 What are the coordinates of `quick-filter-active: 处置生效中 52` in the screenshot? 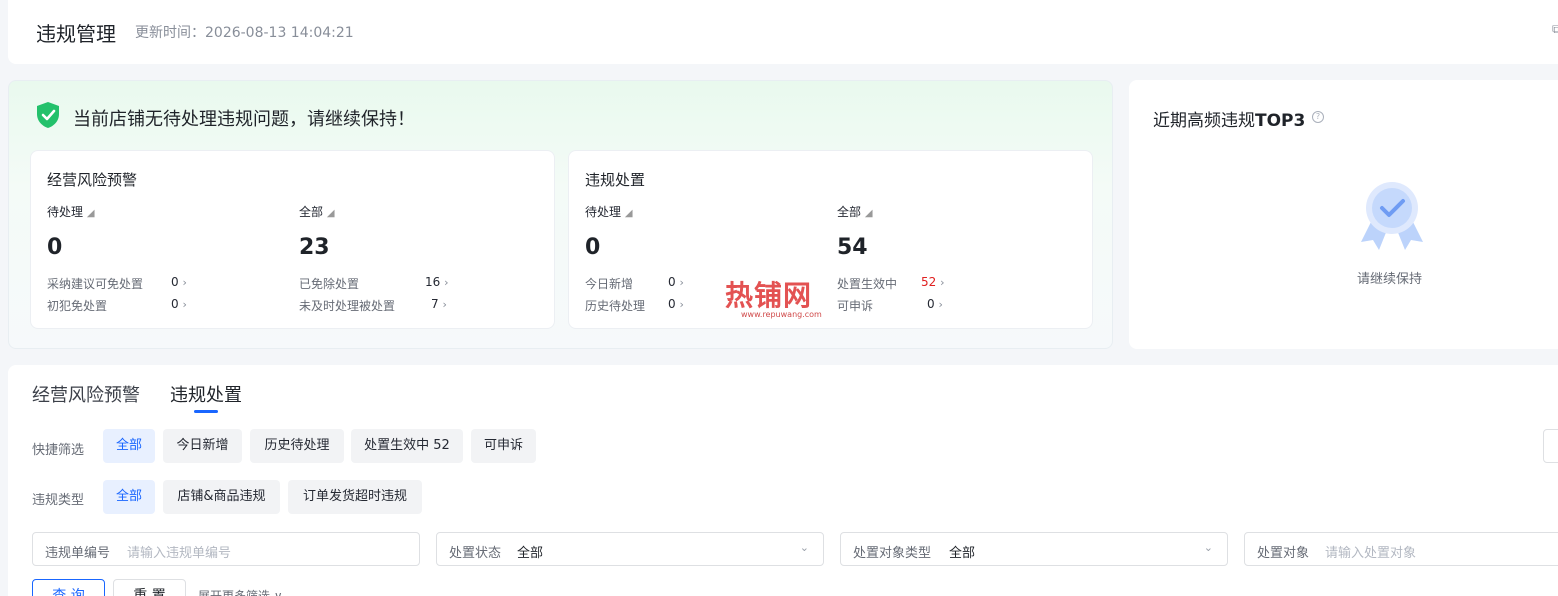 It's located at (407, 446).